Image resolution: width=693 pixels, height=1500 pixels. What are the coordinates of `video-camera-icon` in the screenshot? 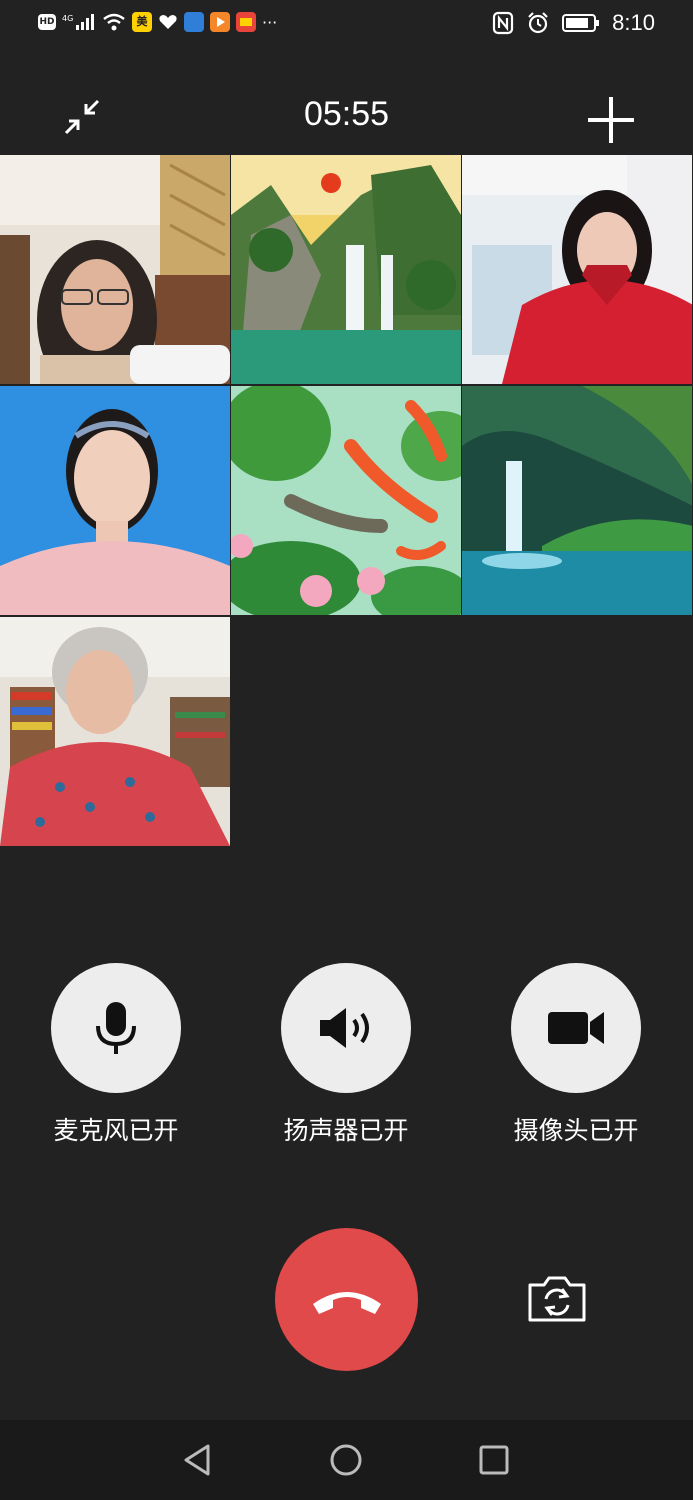 It's located at (576, 1028).